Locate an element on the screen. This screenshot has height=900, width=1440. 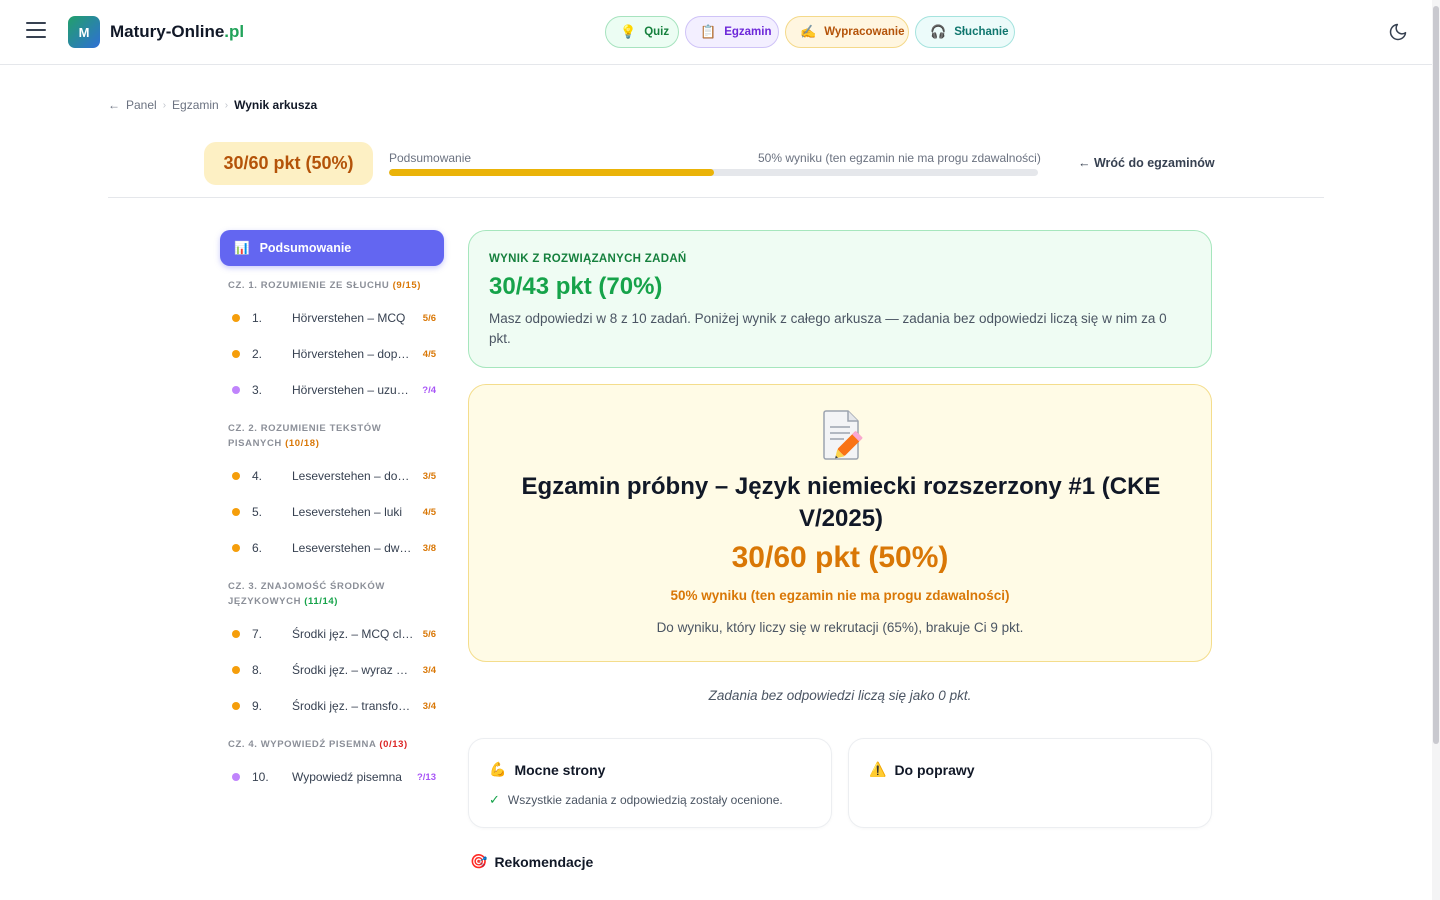
task-points: ?/4 is located at coordinates (429, 390).